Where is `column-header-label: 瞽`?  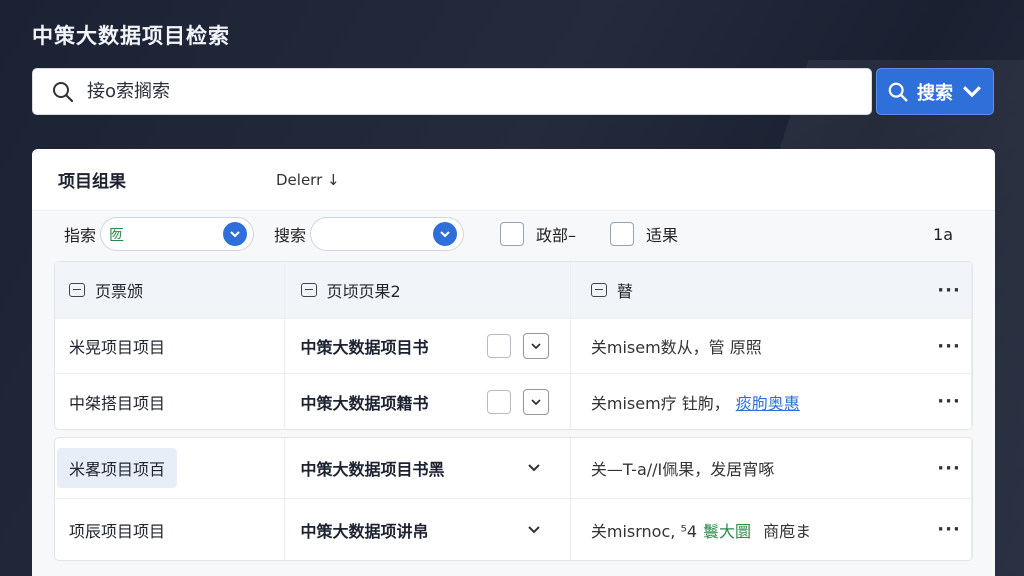 column-header-label: 瞽 is located at coordinates (624, 291).